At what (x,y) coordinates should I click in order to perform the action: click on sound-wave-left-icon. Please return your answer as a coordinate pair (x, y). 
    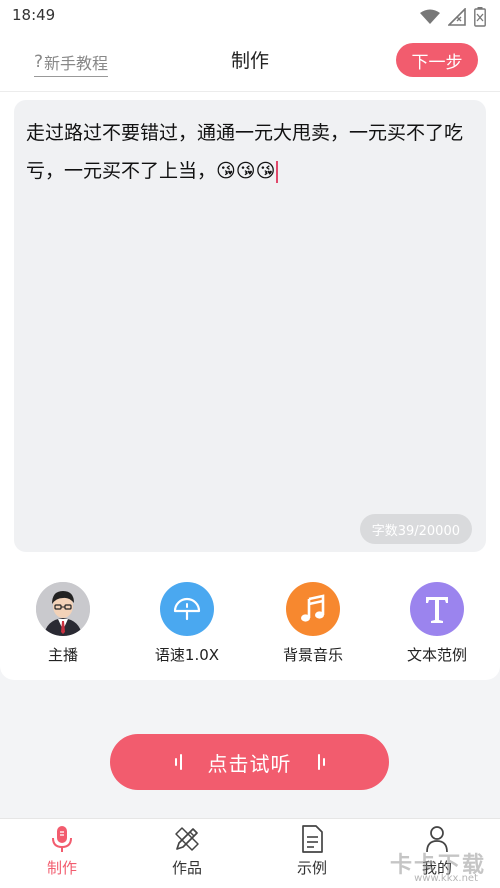
    Looking at the image, I should click on (178, 762).